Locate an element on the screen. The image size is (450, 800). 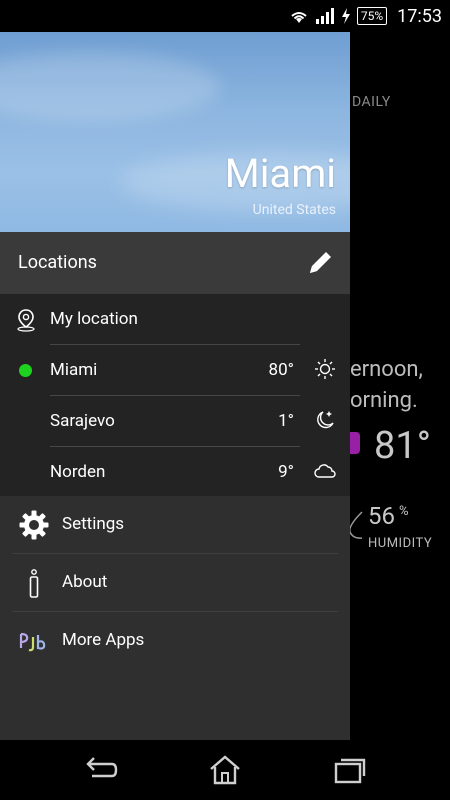
location-item-my-location: My location is located at coordinates (175, 319).